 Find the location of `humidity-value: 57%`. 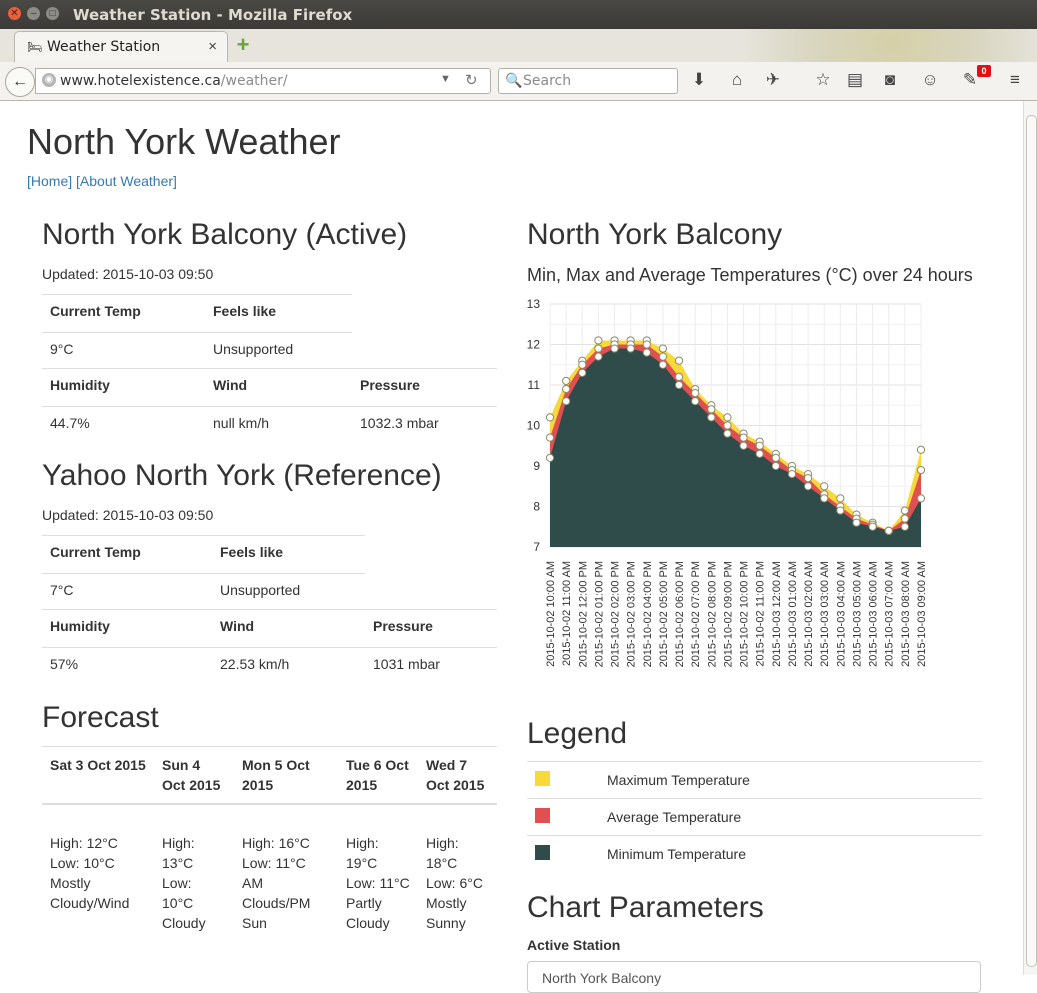

humidity-value: 57% is located at coordinates (127, 666).